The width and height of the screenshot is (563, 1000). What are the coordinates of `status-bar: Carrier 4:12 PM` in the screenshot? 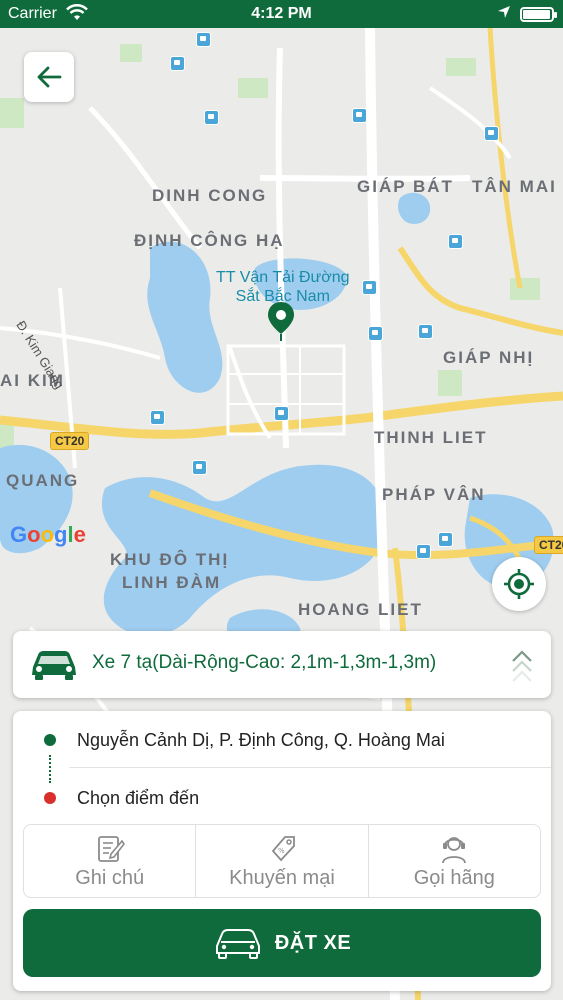 It's located at (281, 14).